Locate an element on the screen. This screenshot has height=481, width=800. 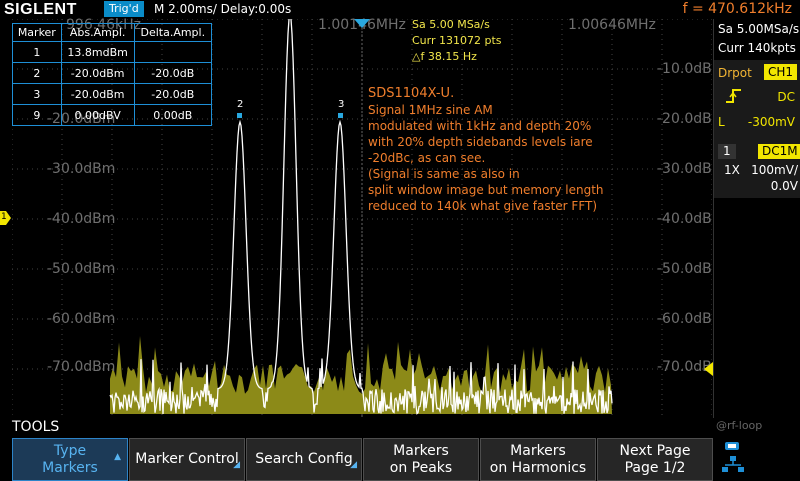
resolution-text: △f 38.15 Hz is located at coordinates (444, 56).